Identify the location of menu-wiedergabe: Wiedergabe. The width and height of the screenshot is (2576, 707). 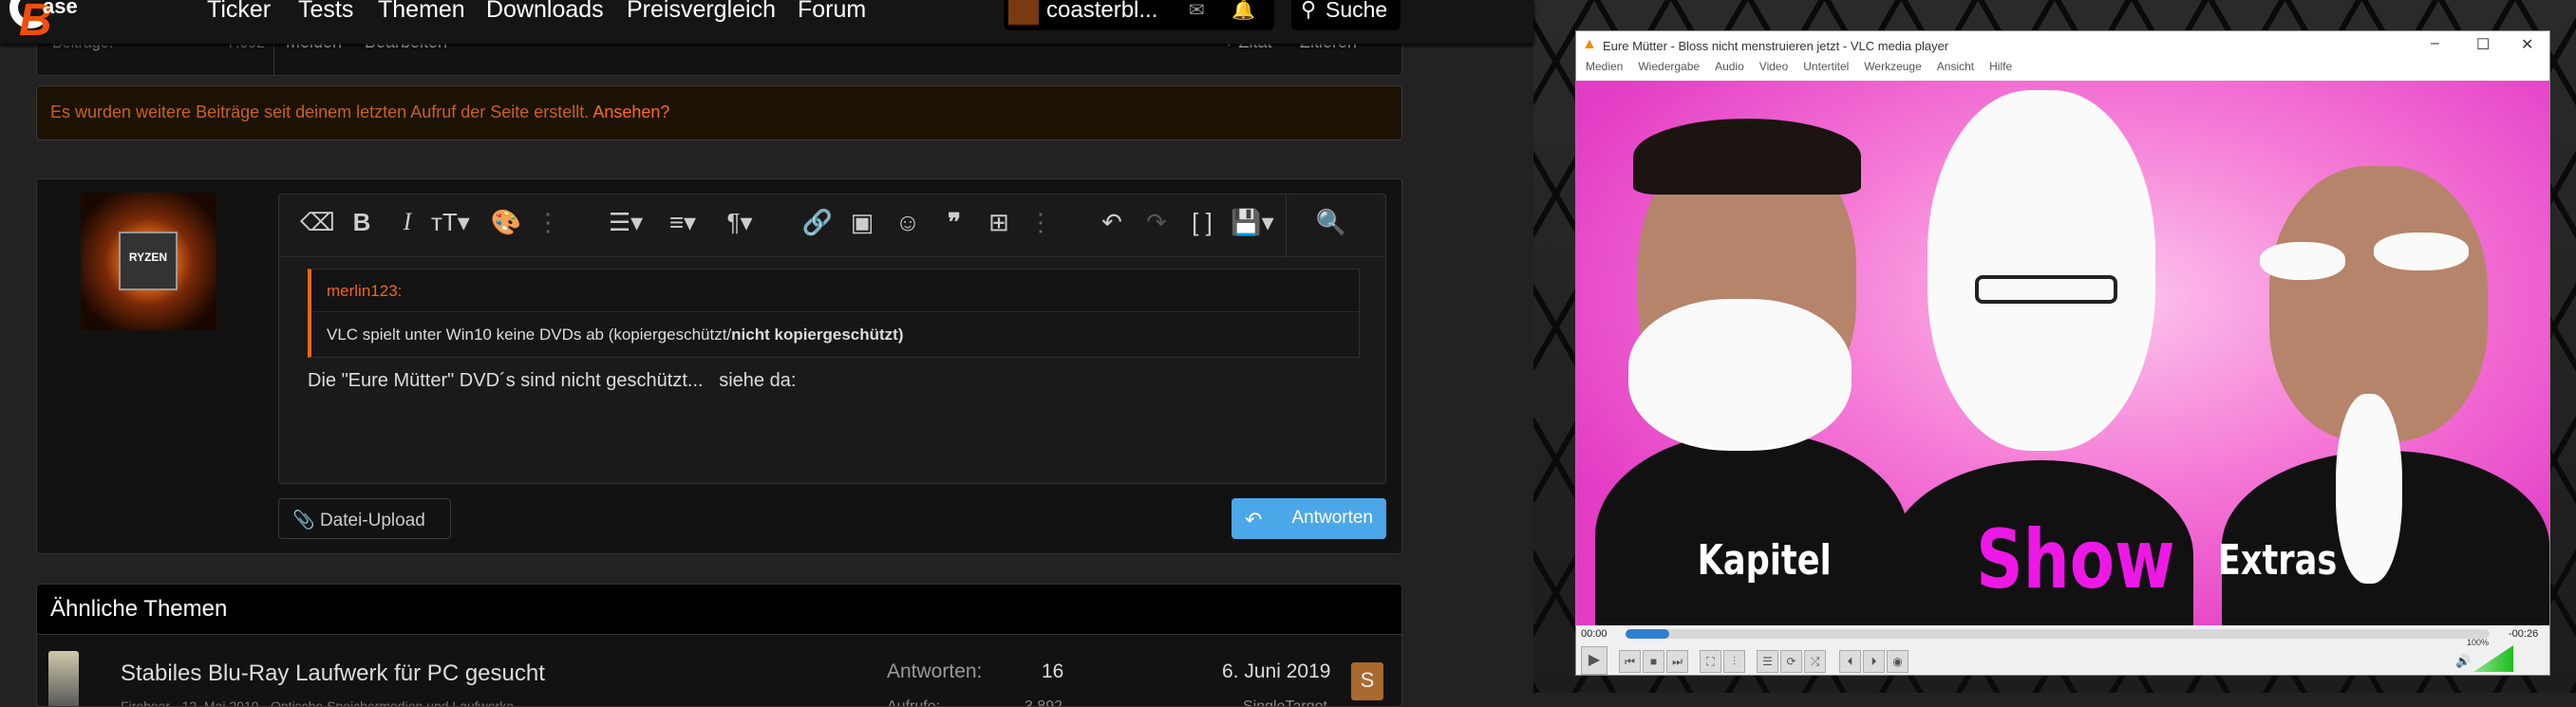
(1669, 66).